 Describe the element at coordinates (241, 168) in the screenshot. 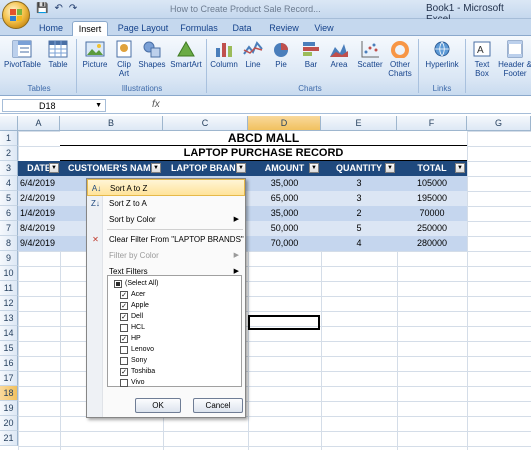

I see `filter-active-icon: ▼` at that location.